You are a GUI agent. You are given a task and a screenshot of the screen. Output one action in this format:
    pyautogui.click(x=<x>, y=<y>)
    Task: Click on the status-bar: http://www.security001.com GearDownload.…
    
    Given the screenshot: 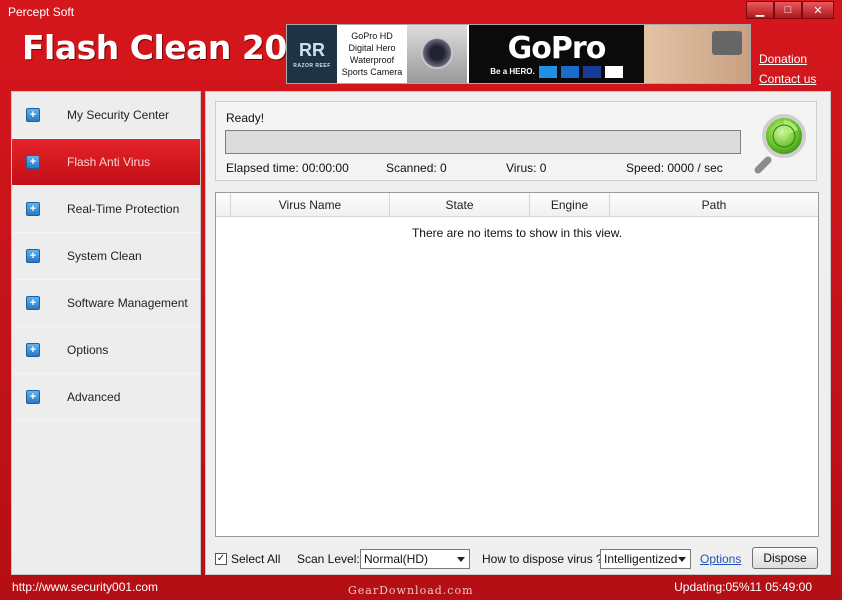 What is the action you would take?
    pyautogui.click(x=421, y=588)
    